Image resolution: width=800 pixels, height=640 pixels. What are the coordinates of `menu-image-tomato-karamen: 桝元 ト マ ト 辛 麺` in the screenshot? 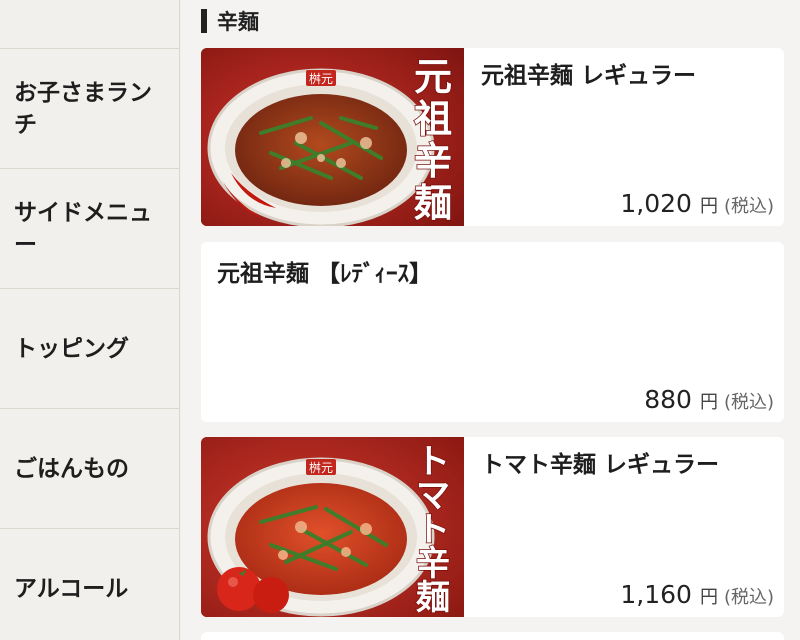 It's located at (332, 527).